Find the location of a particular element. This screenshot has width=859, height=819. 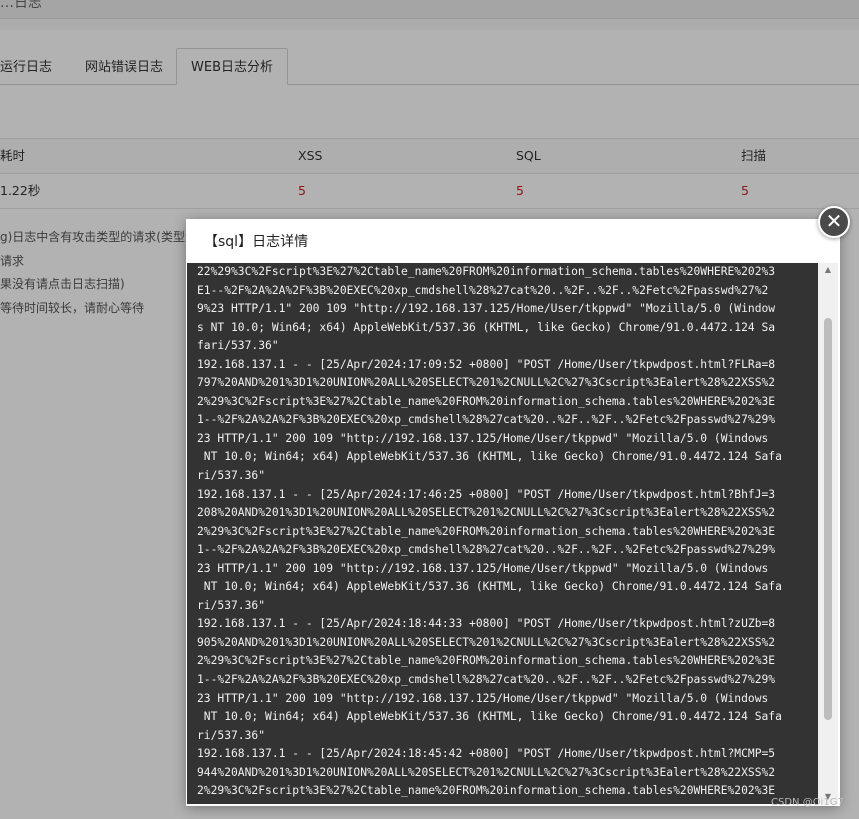

watermark: CSDN @Oi1G7 is located at coordinates (807, 802).